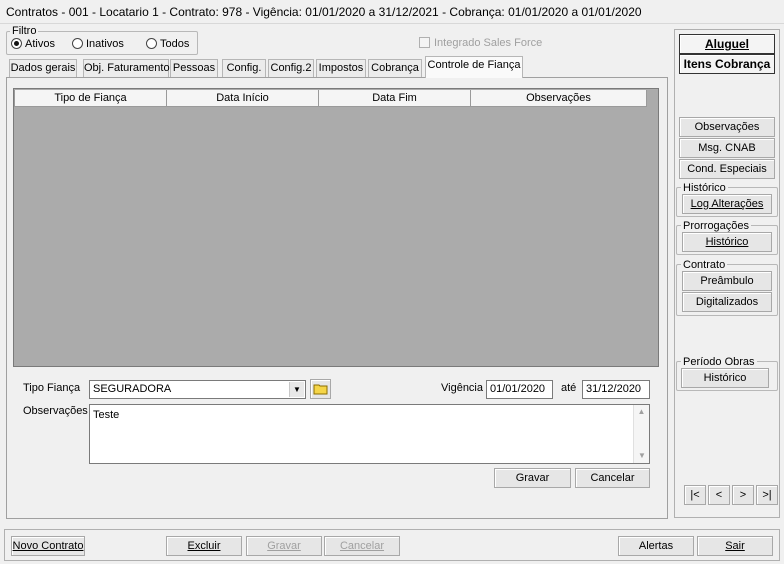 The height and width of the screenshot is (564, 784). Describe the element at coordinates (641, 412) in the screenshot. I see `scroll-up-icon: ▲` at that location.